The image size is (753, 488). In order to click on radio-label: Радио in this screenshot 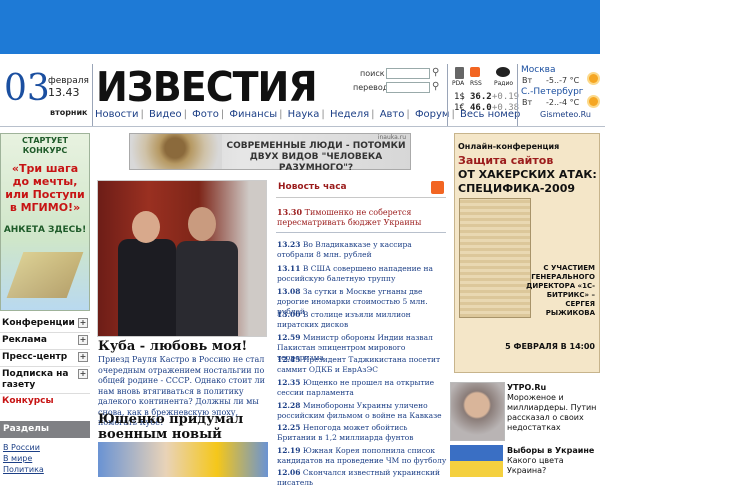, I will do `click(504, 83)`.